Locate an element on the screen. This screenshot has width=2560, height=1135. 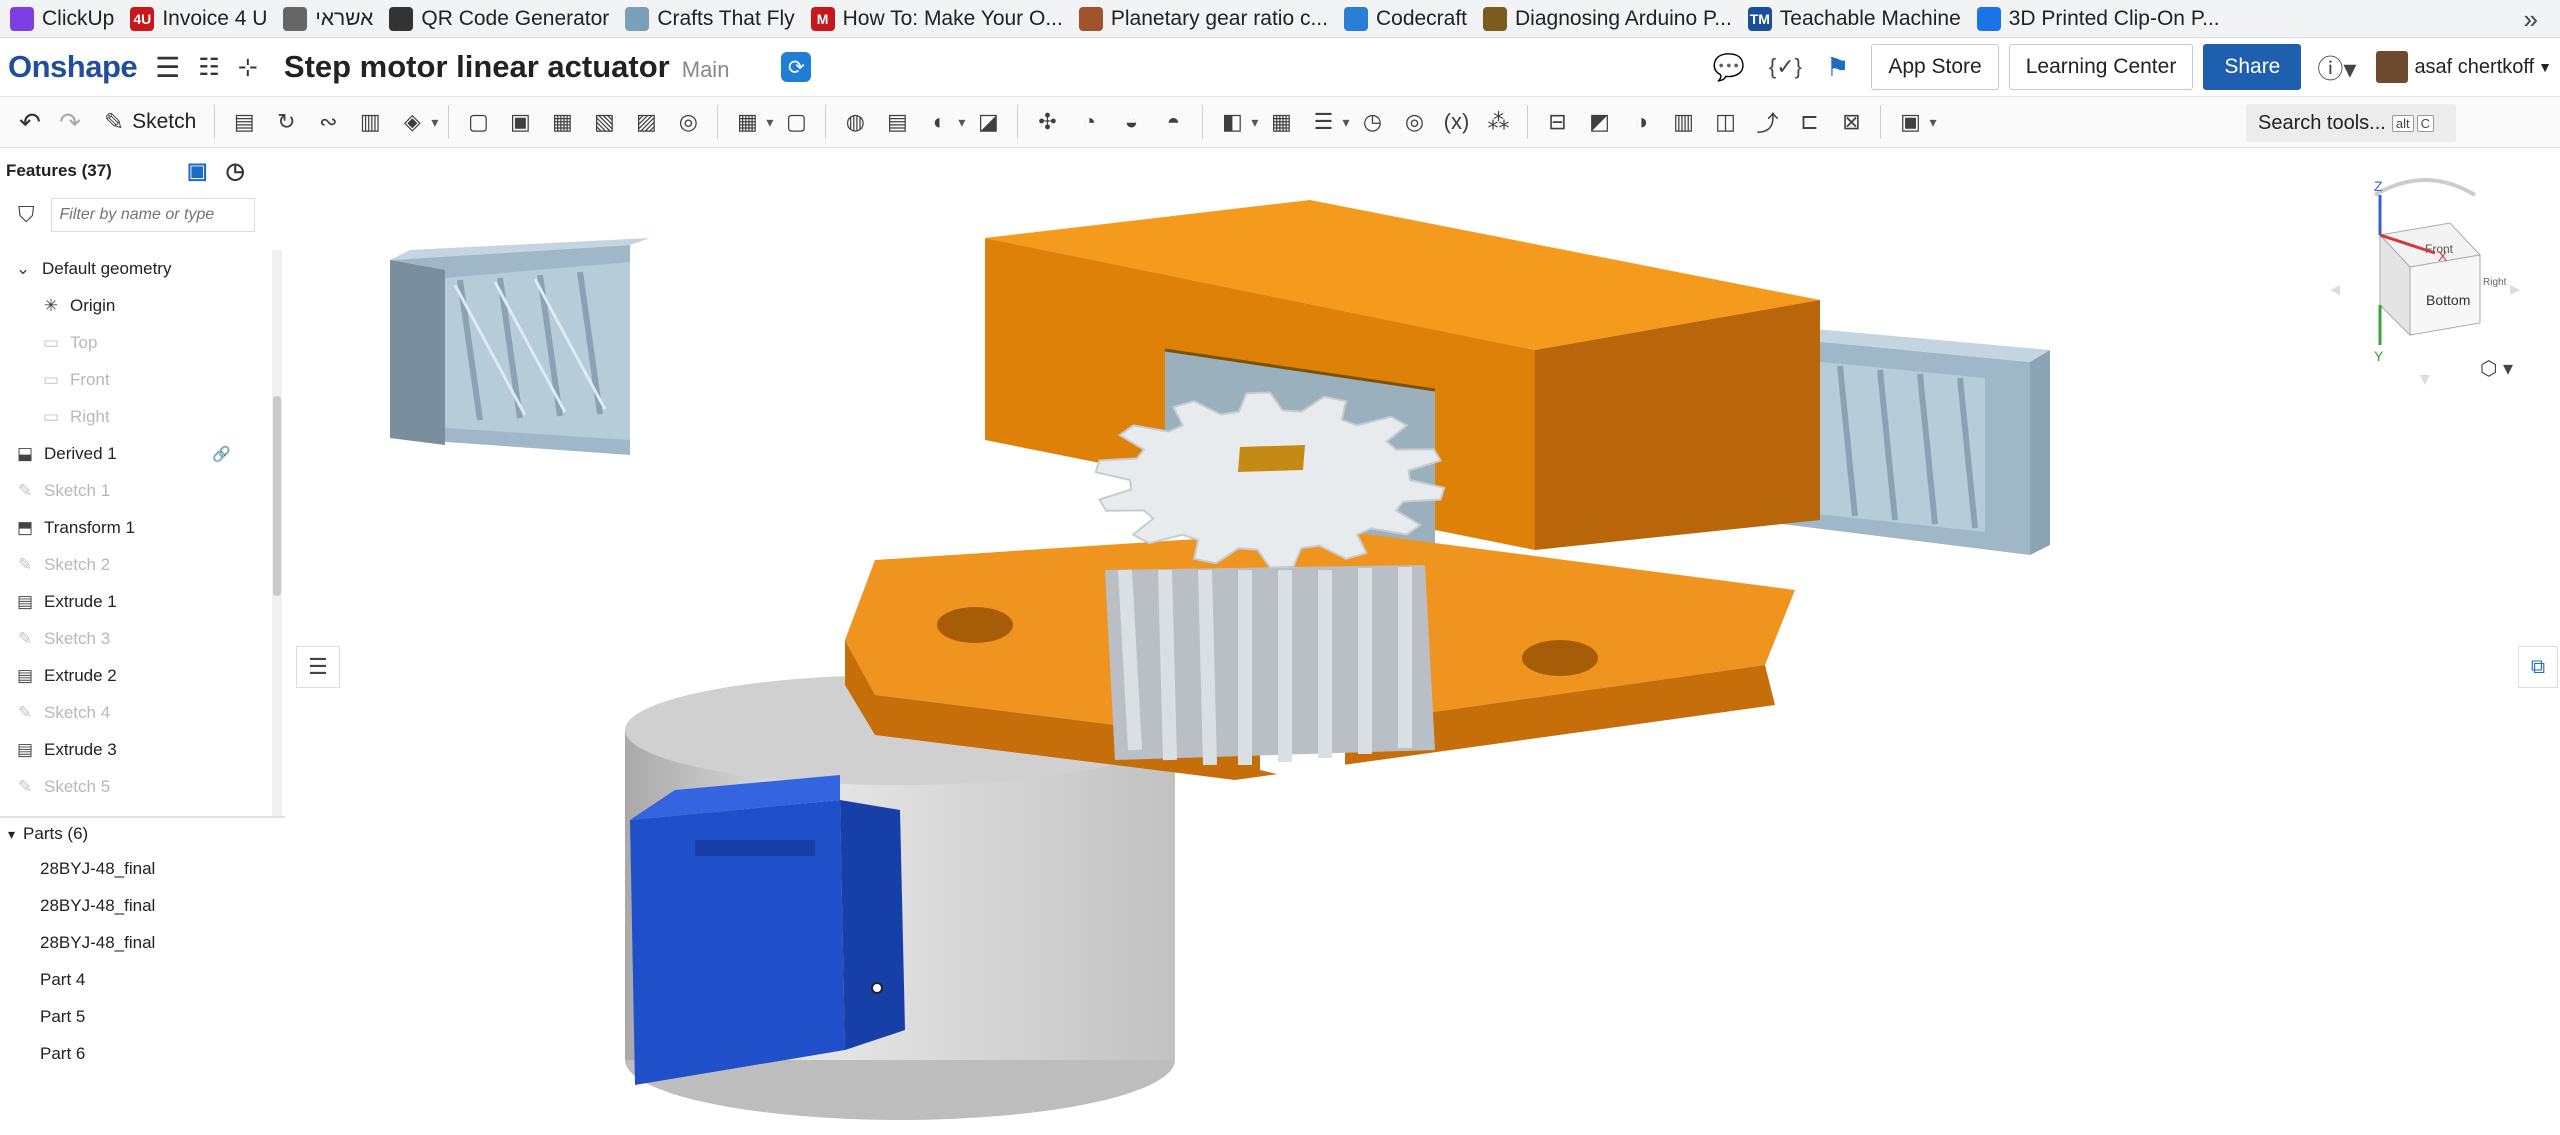
bookmark-item: TM Teachable Machine is located at coordinates (1858, 19).